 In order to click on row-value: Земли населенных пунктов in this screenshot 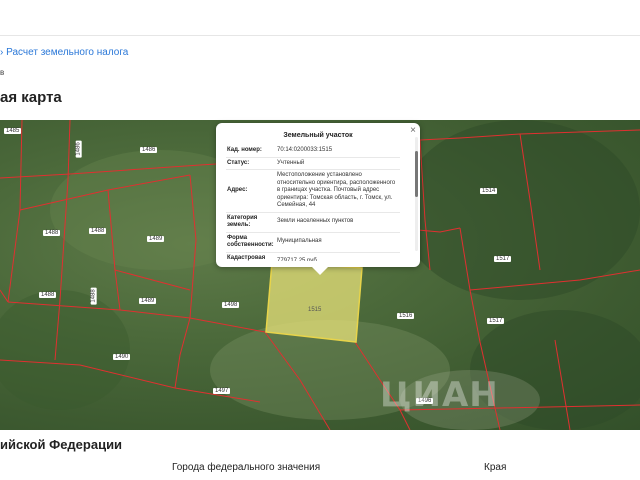, I will do `click(338, 222)`.